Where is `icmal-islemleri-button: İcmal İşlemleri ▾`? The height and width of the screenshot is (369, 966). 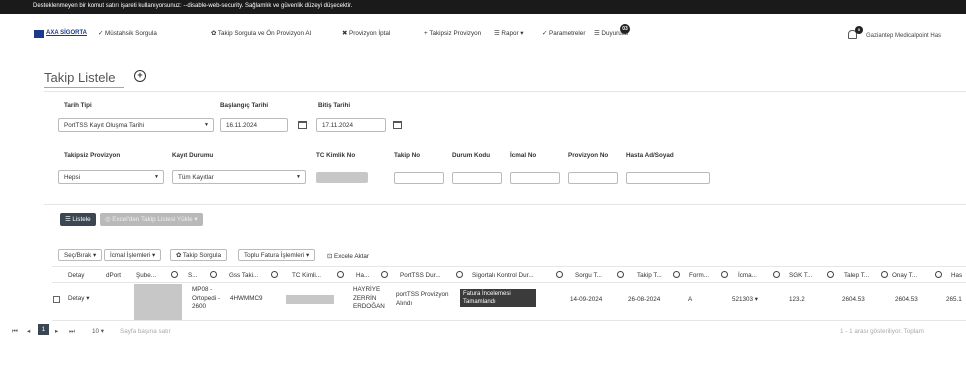
icmal-islemleri-button: İcmal İşlemleri ▾ is located at coordinates (133, 255).